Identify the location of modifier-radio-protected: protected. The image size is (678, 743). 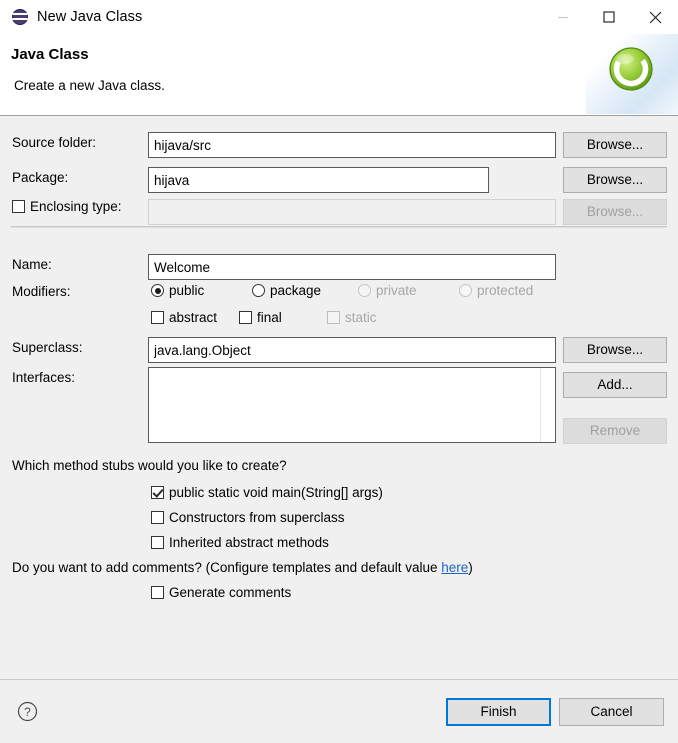
(496, 290).